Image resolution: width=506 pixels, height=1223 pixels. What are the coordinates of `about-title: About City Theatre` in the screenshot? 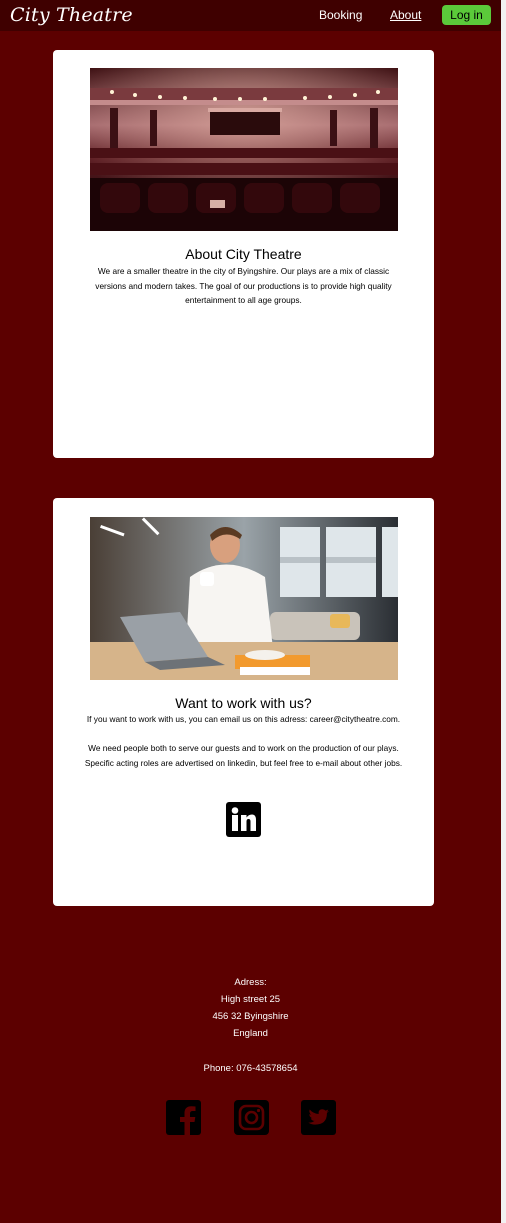 It's located at (243, 254).